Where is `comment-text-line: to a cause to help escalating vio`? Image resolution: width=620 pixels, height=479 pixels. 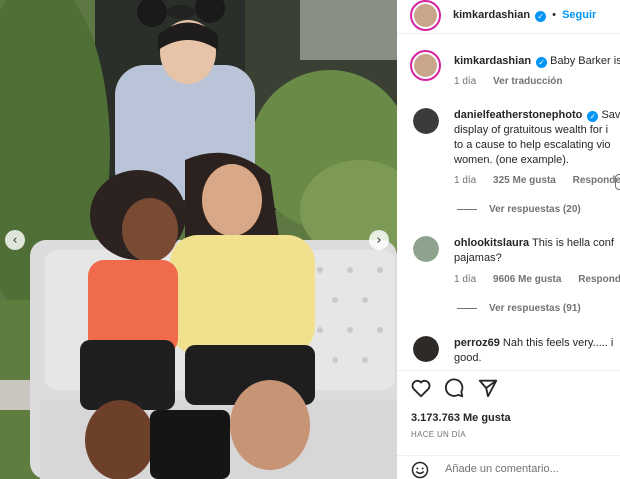 comment-text-line: to a cause to help escalating vio is located at coordinates (532, 145).